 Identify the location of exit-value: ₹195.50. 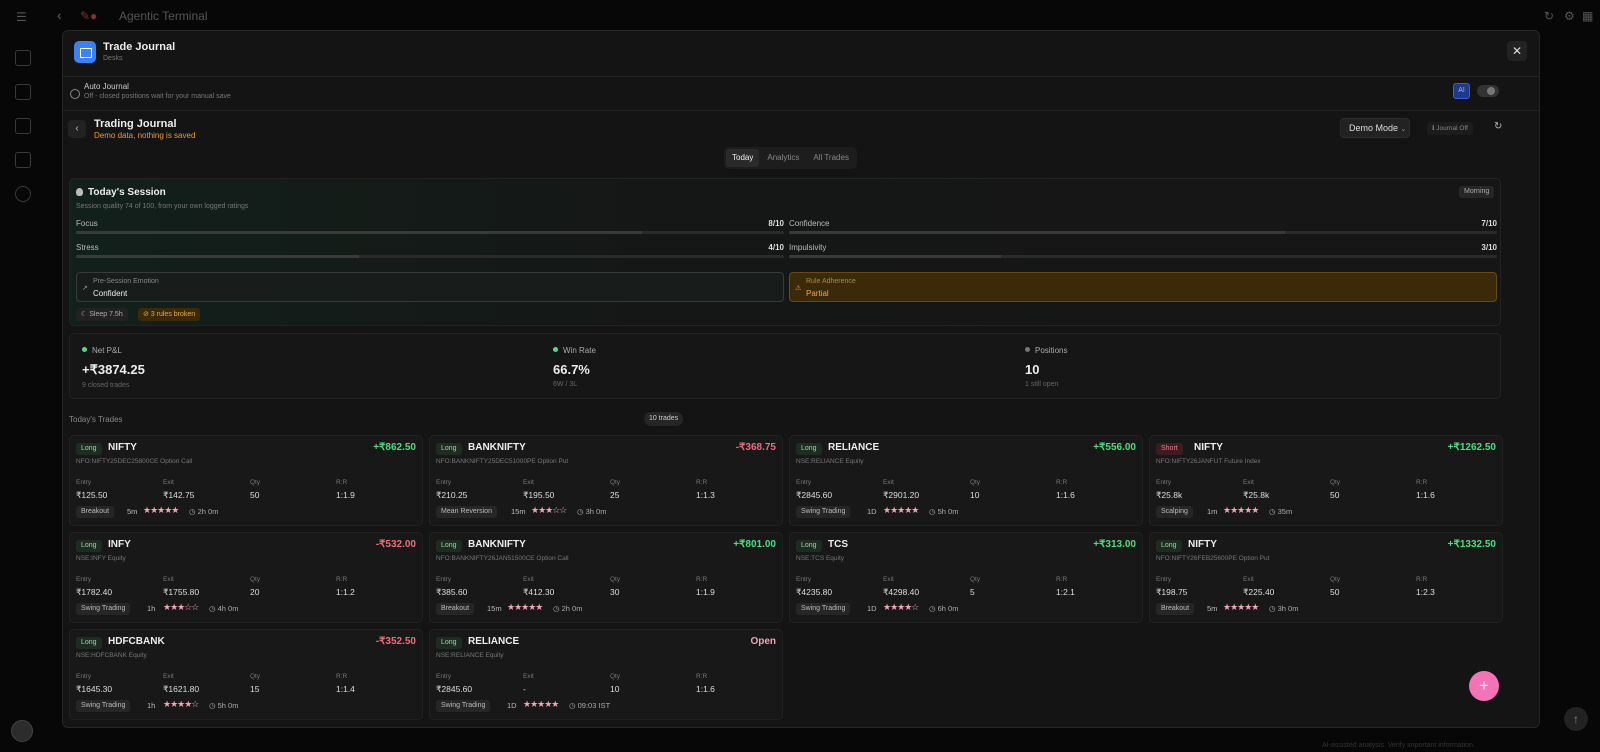
(539, 495).